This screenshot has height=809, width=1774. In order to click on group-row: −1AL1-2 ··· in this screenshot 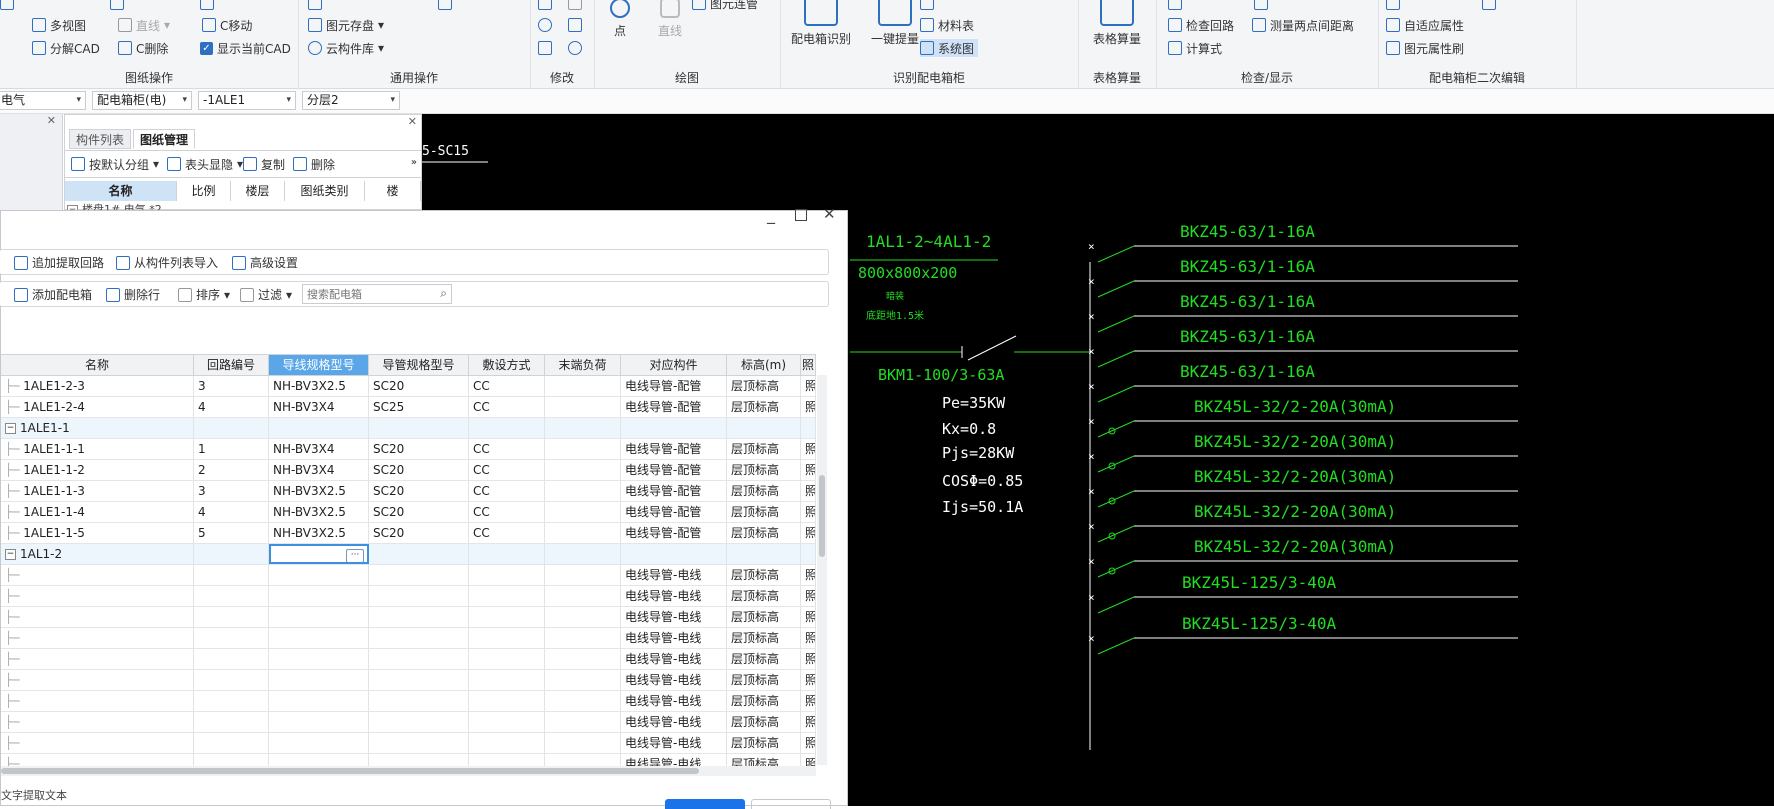, I will do `click(408, 554)`.